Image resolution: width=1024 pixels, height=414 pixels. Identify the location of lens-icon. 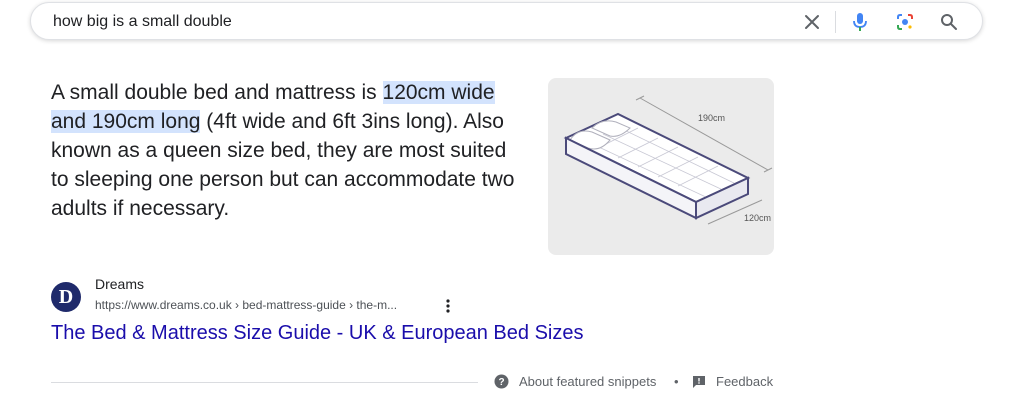
(905, 22).